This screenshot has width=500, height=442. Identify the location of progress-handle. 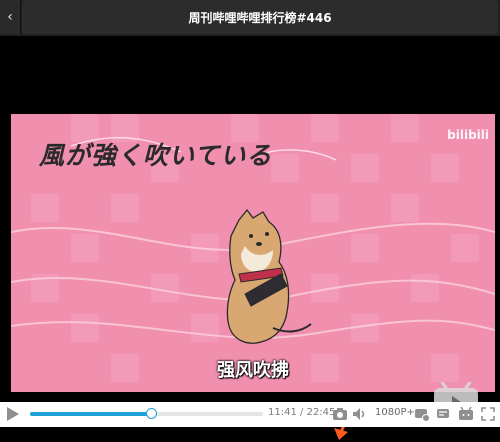
(152, 413).